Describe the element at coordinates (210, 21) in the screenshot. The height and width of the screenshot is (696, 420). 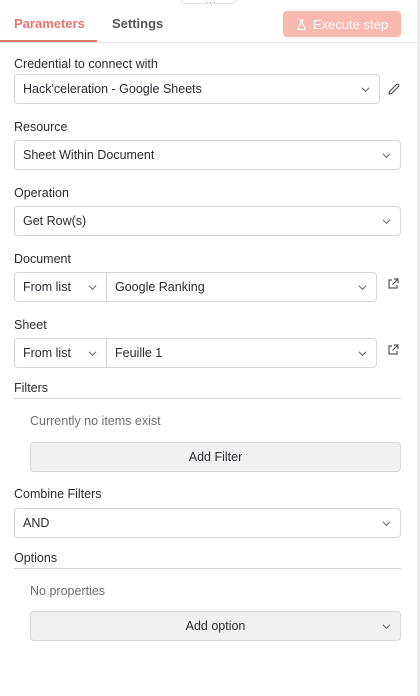
I see `panel-header: Parameters Settings Execute step` at that location.